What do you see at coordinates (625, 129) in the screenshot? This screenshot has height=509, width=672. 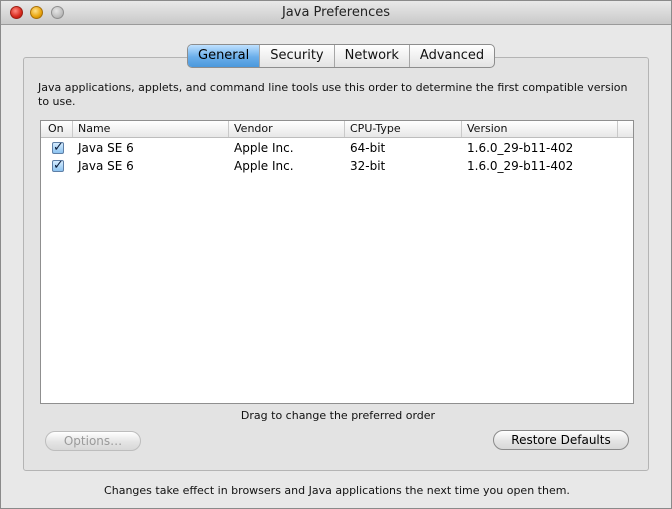 I see `column-header-filler` at bounding box center [625, 129].